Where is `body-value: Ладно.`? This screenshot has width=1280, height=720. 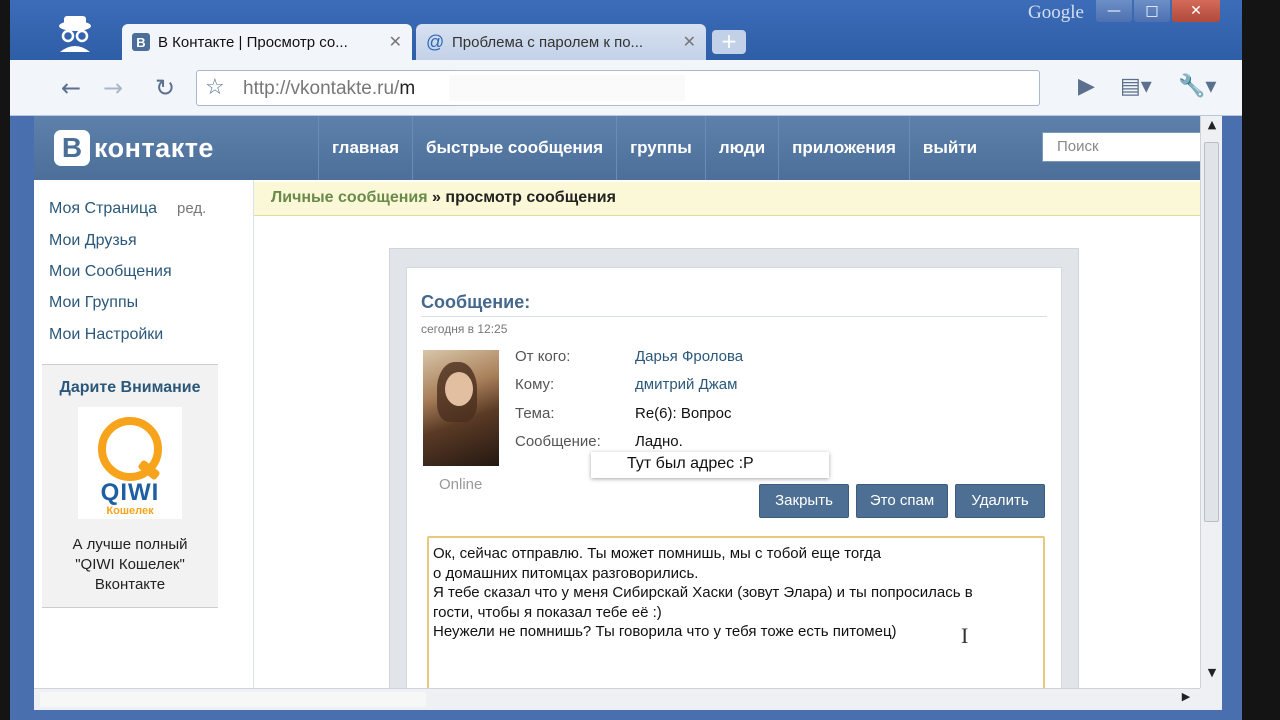
body-value: Ладно. is located at coordinates (659, 441).